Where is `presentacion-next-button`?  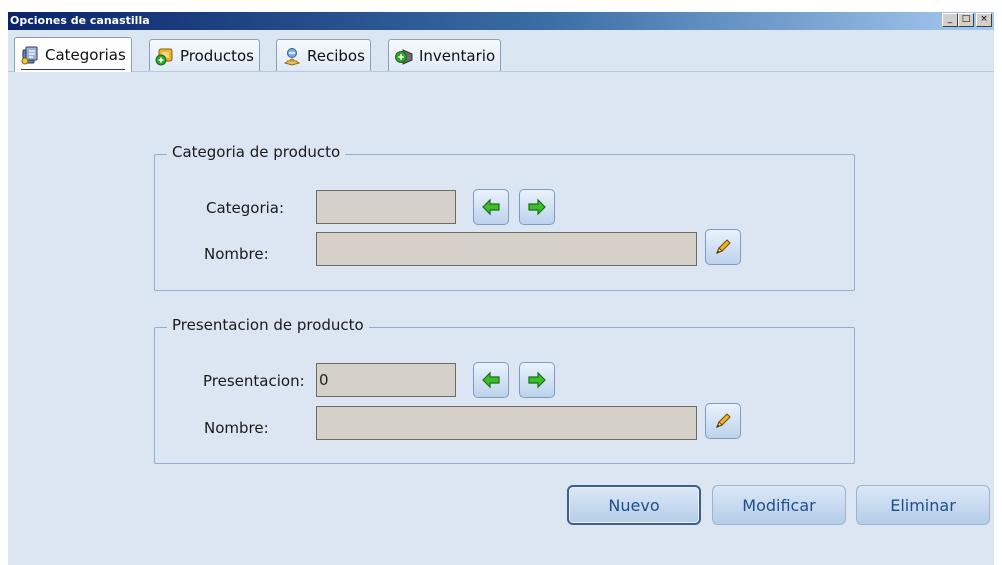
presentacion-next-button is located at coordinates (537, 380).